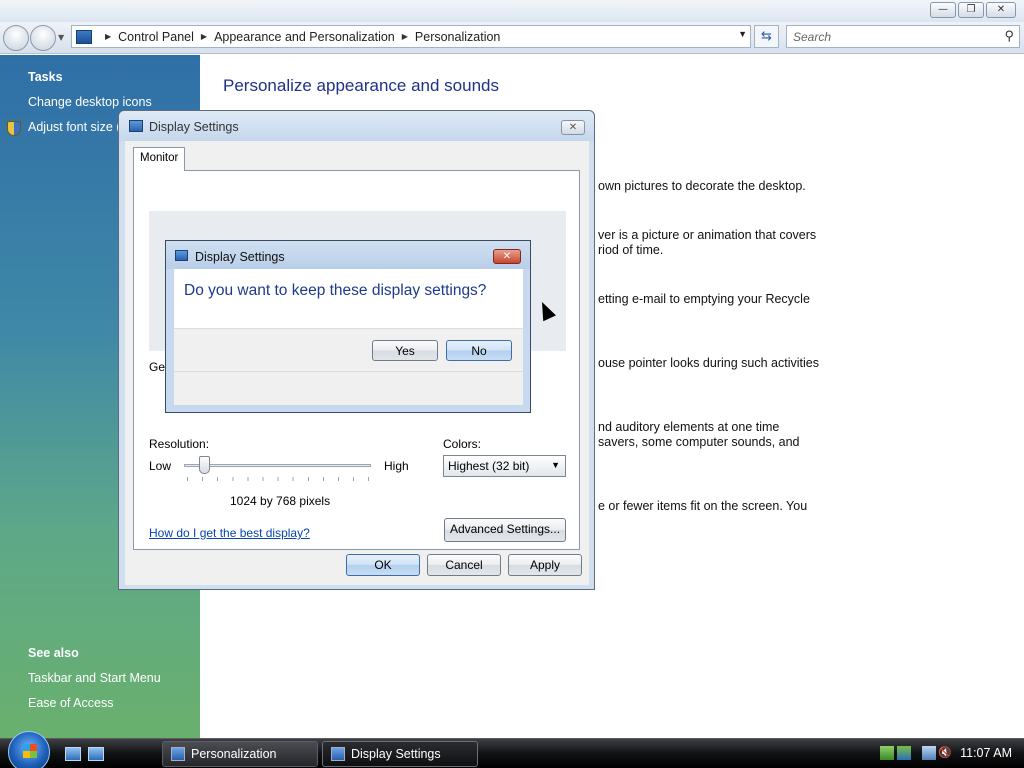 The height and width of the screenshot is (768, 1024). Describe the element at coordinates (159, 159) in the screenshot. I see `tab-monitor: Monitor` at that location.